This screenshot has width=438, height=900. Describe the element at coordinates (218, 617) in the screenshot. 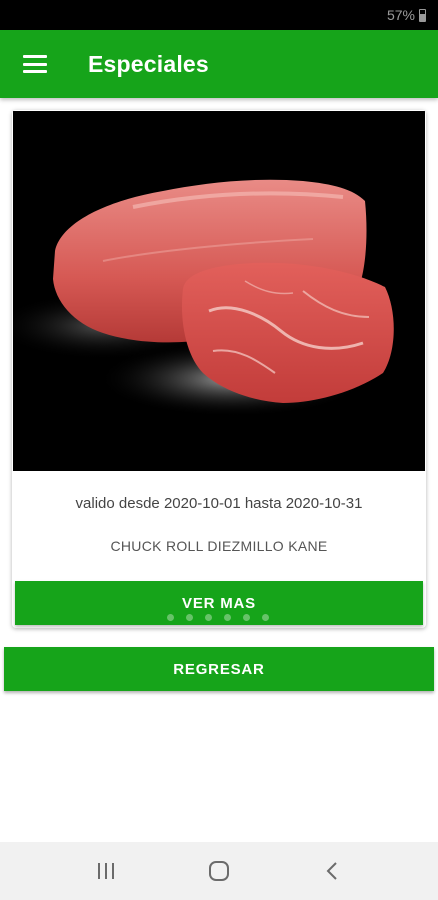

I see `carousel-pager` at that location.